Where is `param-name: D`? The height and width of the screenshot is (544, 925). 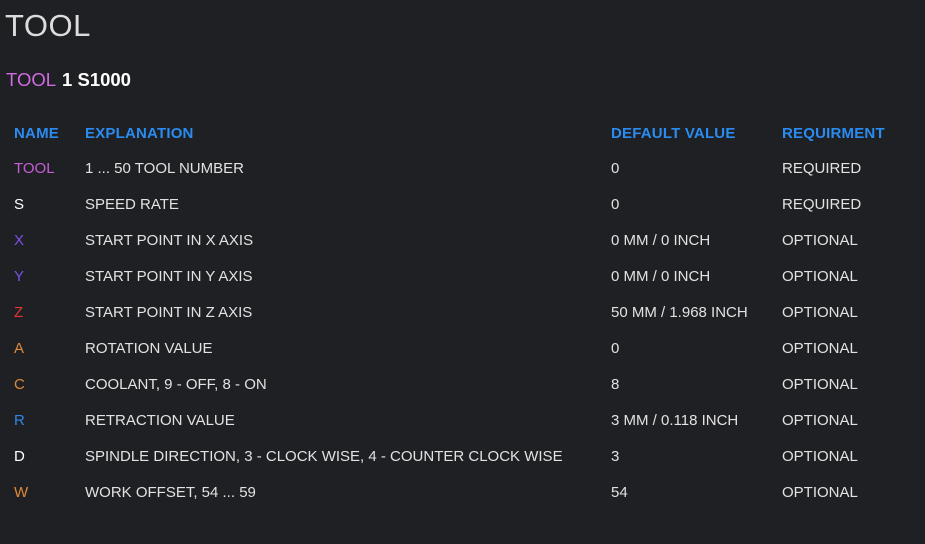 param-name: D is located at coordinates (19, 456).